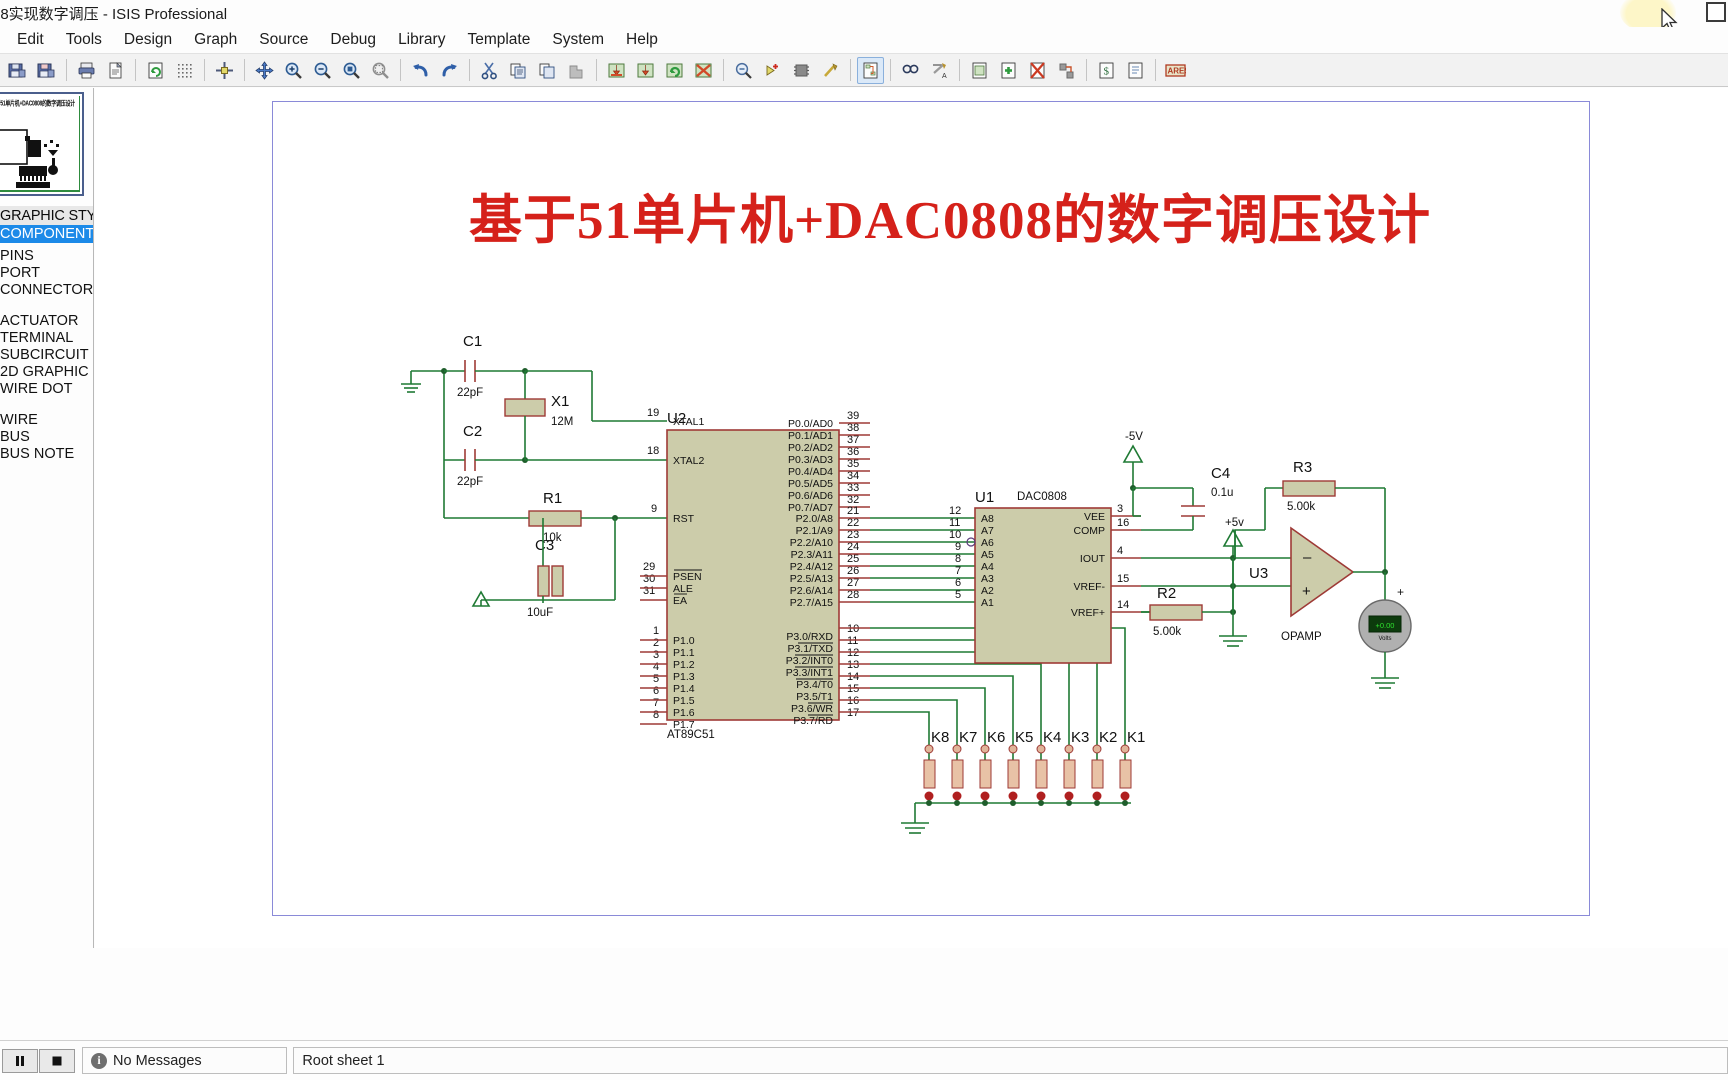  I want to click on capacitor-c3: C3 10uF, so click(545, 578).